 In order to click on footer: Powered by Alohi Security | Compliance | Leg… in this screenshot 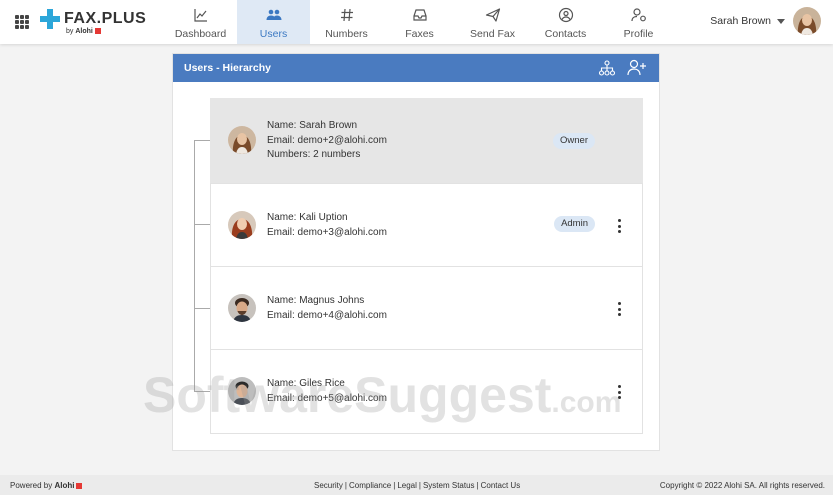, I will do `click(416, 485)`.